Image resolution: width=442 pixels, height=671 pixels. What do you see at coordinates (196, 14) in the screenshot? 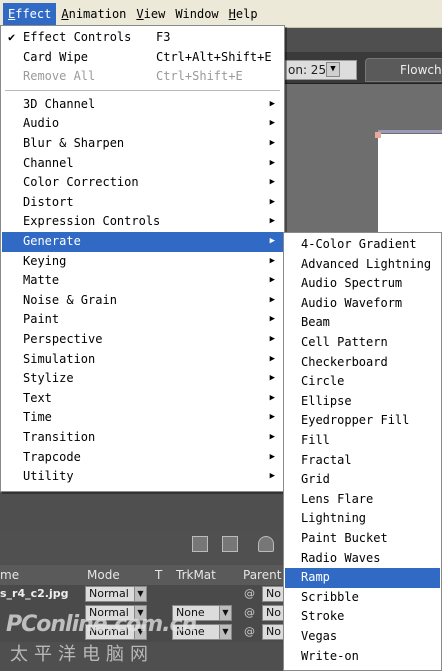
I see `menu-window: Window` at bounding box center [196, 14].